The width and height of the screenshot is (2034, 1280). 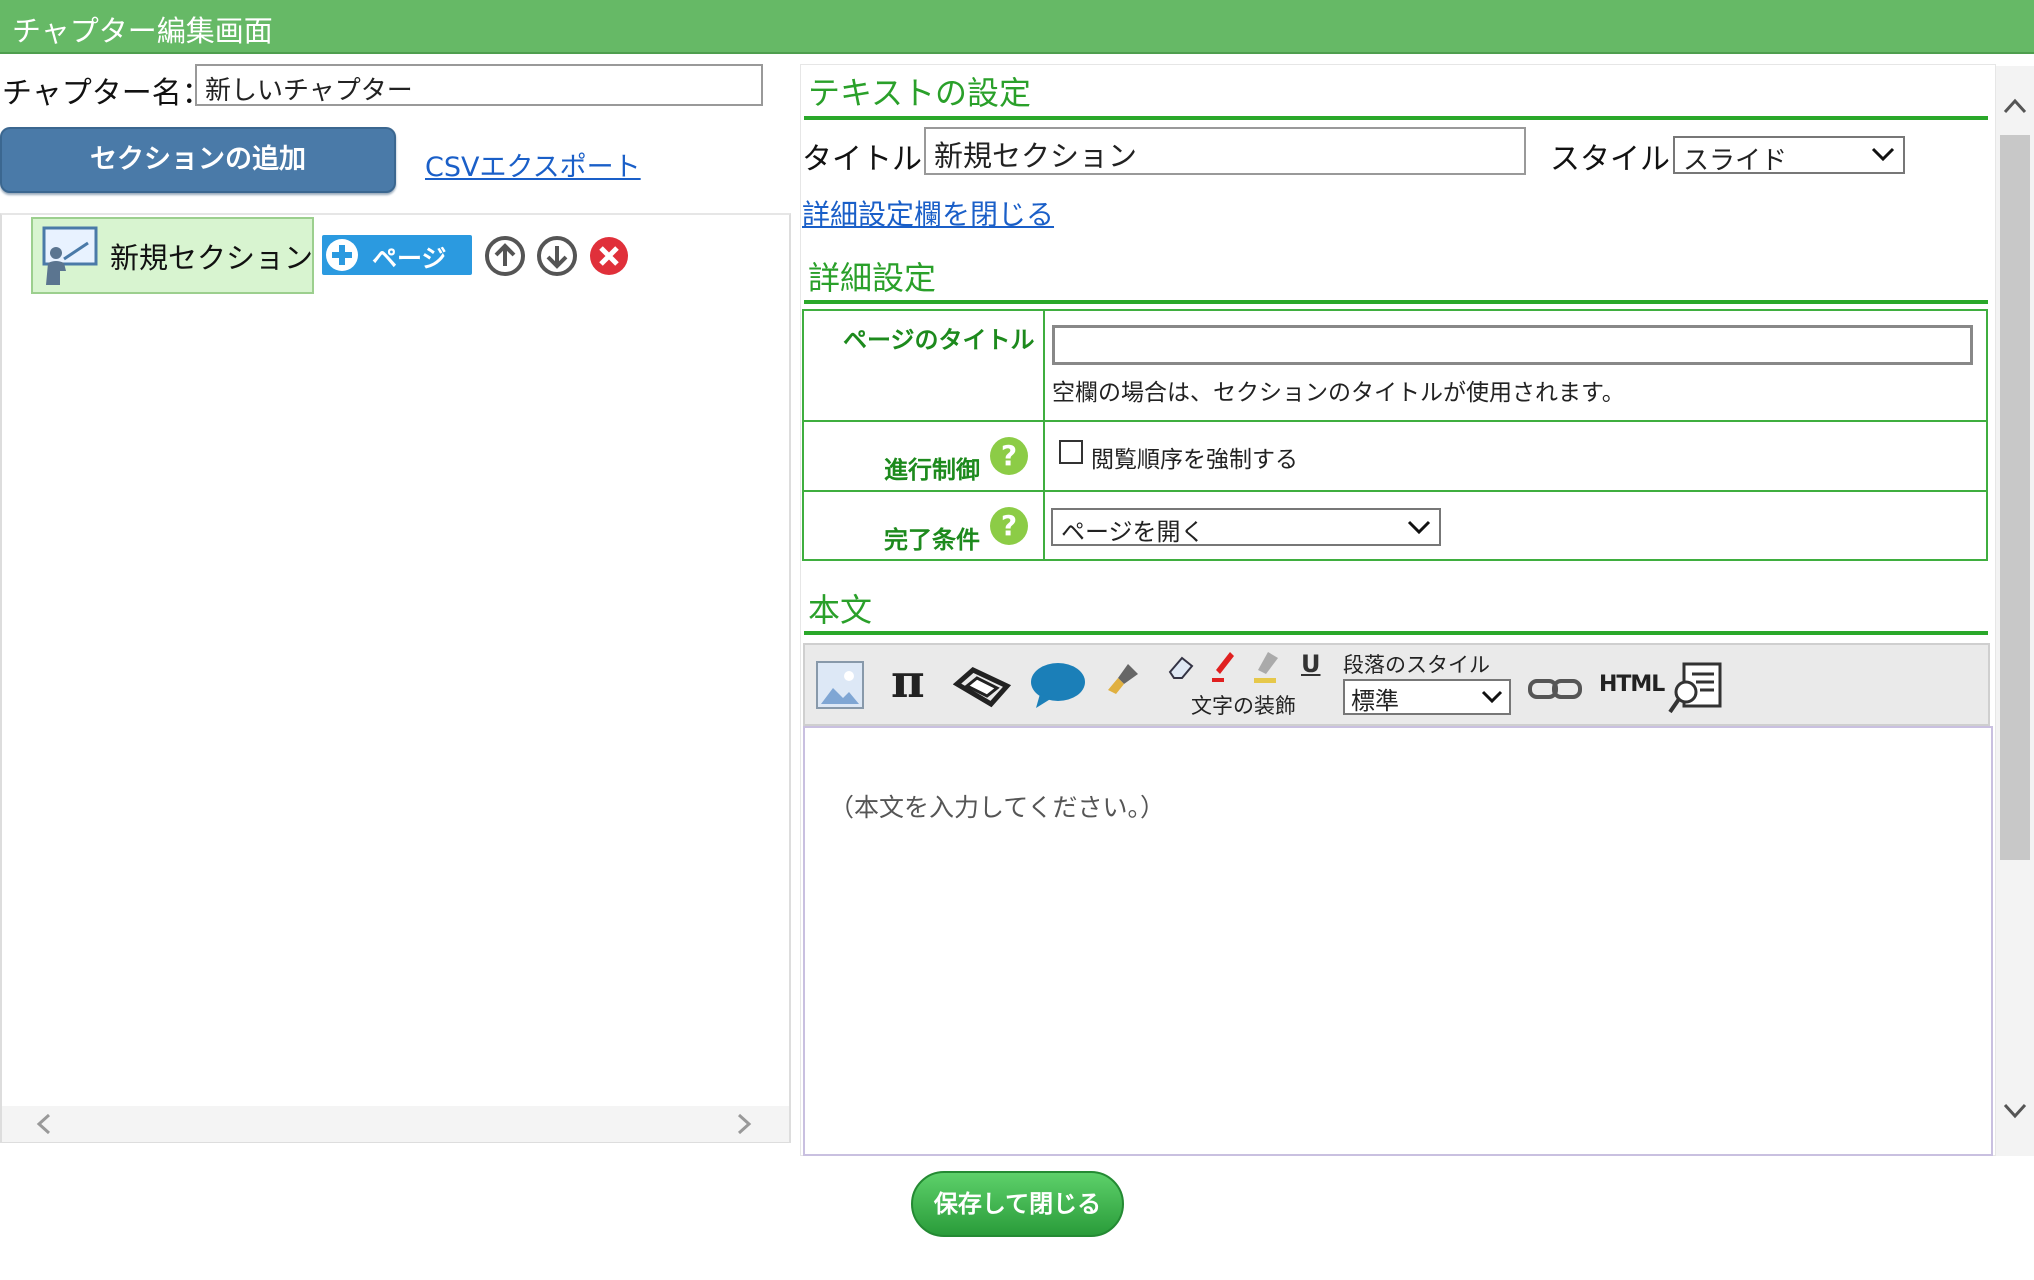 What do you see at coordinates (1181, 669) in the screenshot?
I see `eraser-icon` at bounding box center [1181, 669].